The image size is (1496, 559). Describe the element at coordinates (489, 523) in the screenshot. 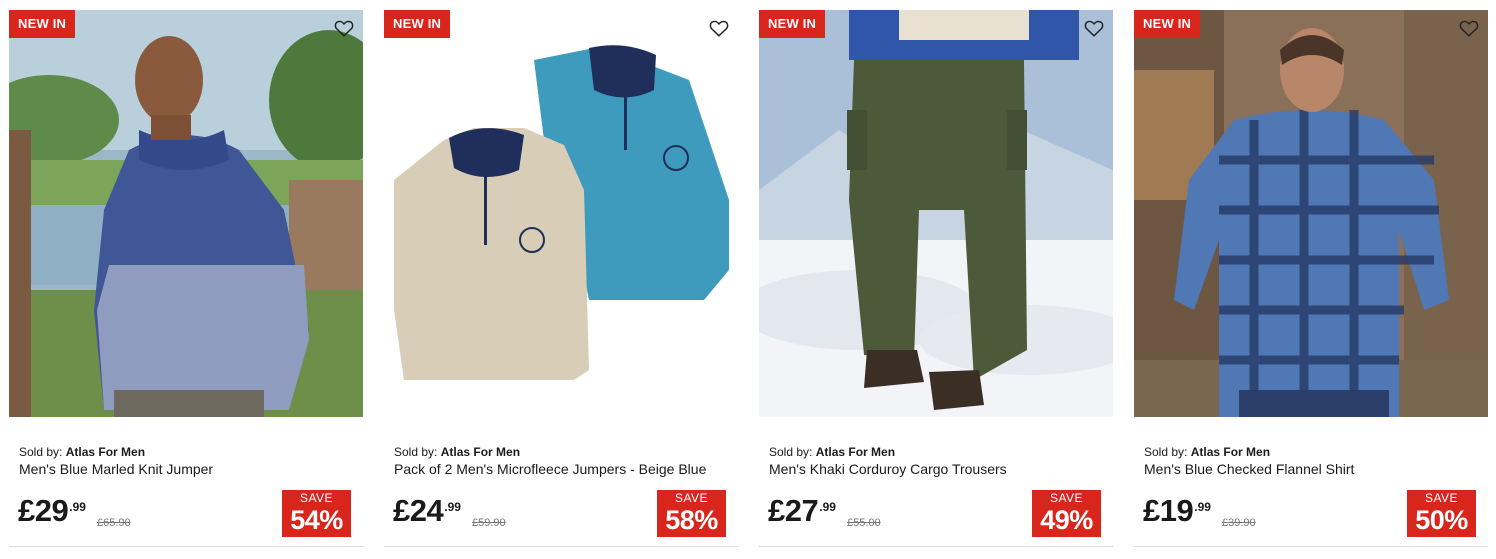

I see `was-price: £59.90` at that location.